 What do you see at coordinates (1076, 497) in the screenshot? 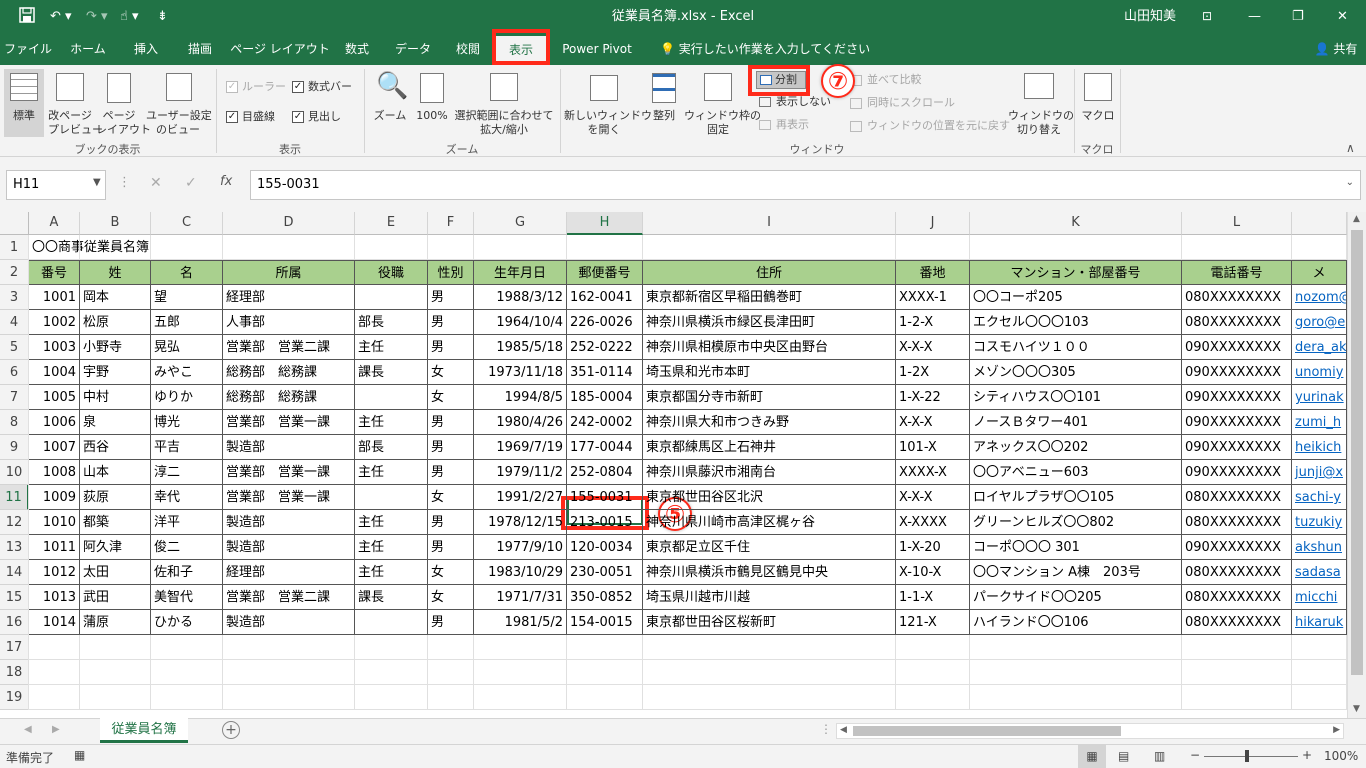
I see `table-cell: ロイヤルプラザ〇〇105` at bounding box center [1076, 497].